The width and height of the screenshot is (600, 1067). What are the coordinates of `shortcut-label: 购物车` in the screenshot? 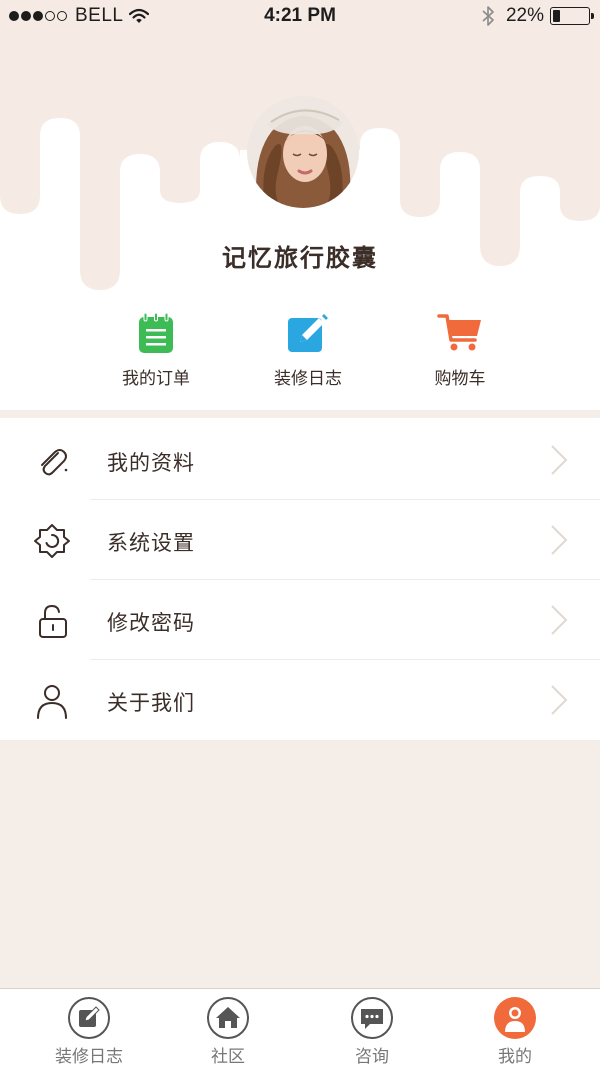 It's located at (460, 379).